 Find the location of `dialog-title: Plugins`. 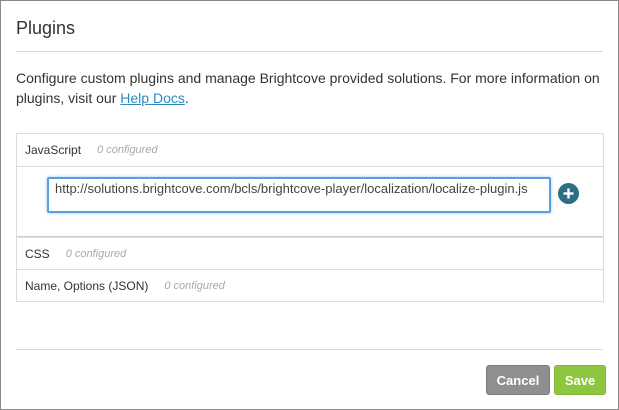

dialog-title: Plugins is located at coordinates (46, 28).